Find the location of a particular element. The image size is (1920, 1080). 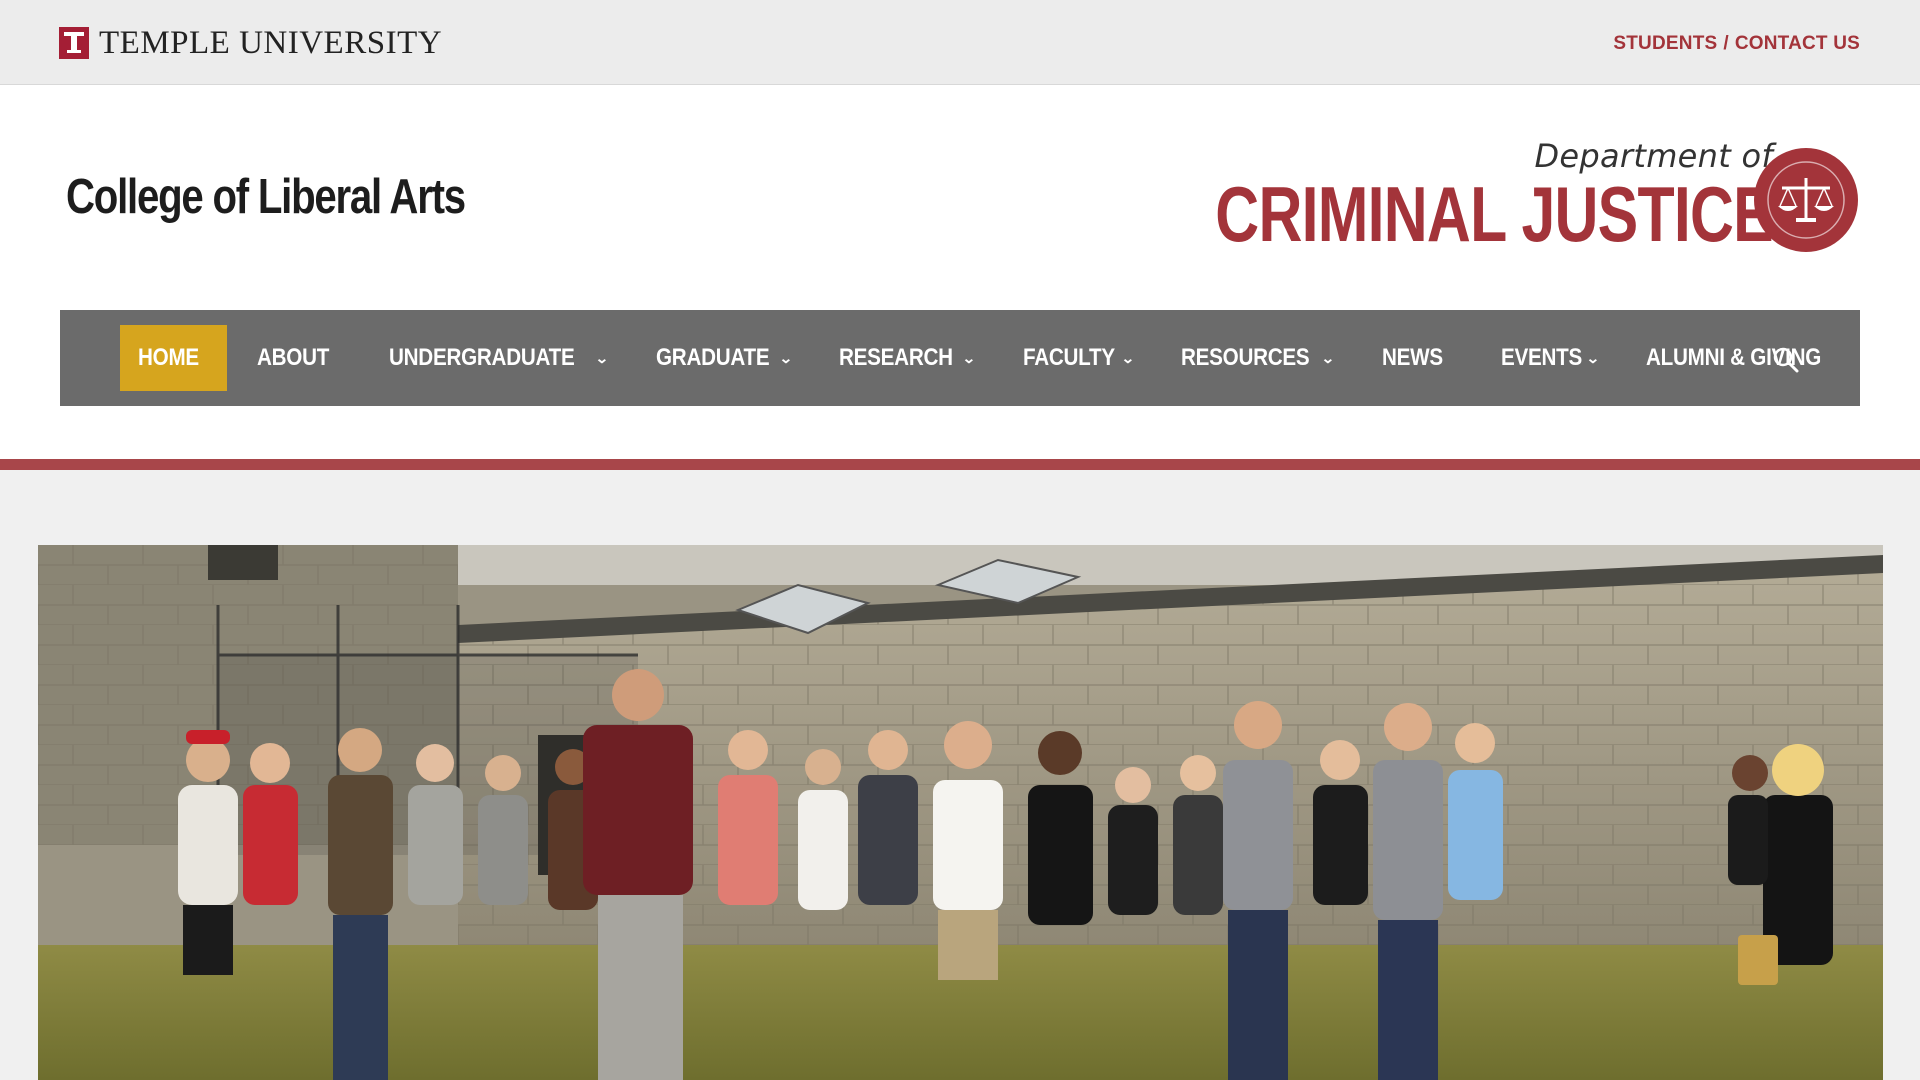

nav-item-about: ABOUT is located at coordinates (299, 358).